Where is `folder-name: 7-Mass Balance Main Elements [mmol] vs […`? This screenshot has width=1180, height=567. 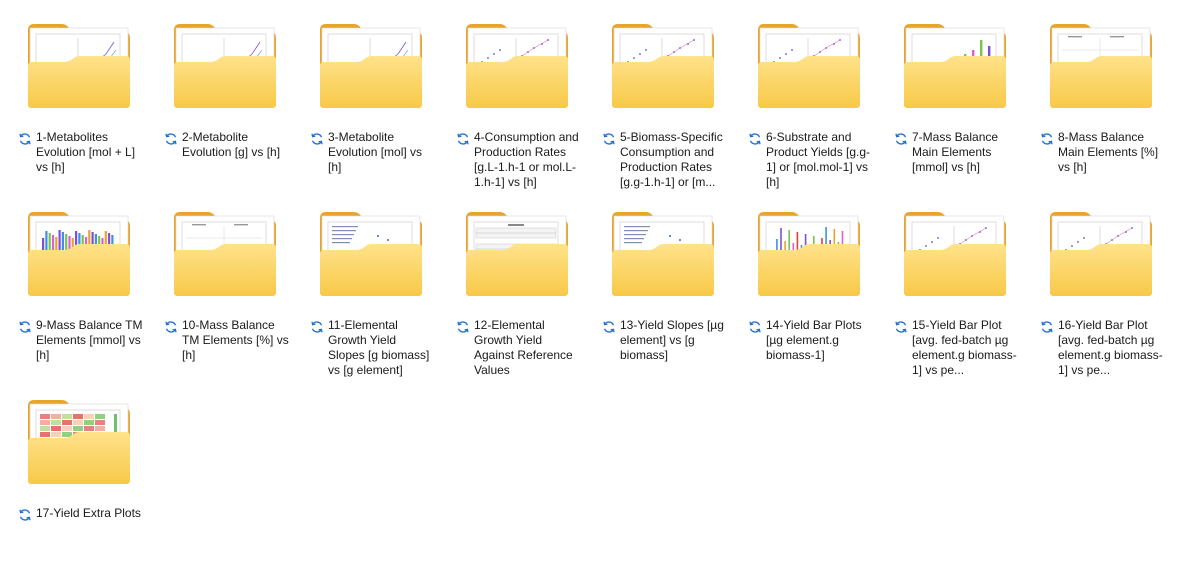
folder-name: 7-Mass Balance Main Elements [mmol] vs [… is located at coordinates (955, 152).